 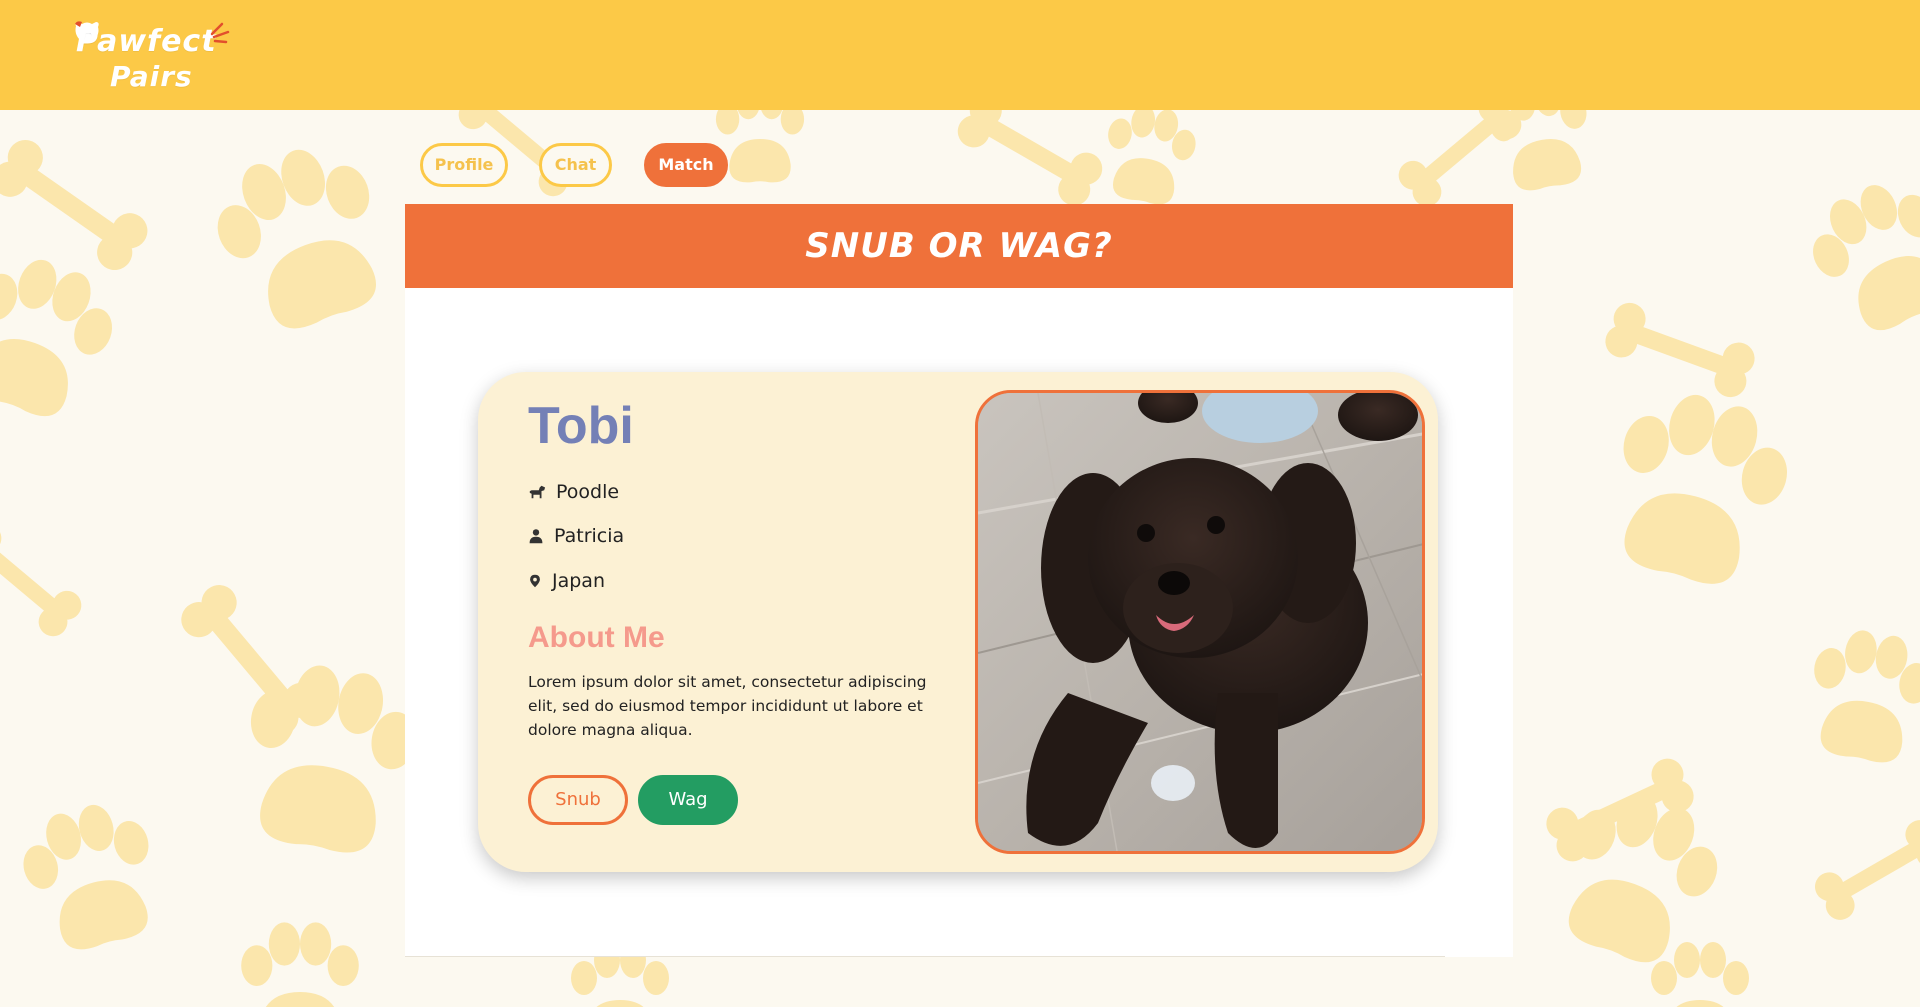 What do you see at coordinates (688, 800) in the screenshot?
I see `wag-button: Wag` at bounding box center [688, 800].